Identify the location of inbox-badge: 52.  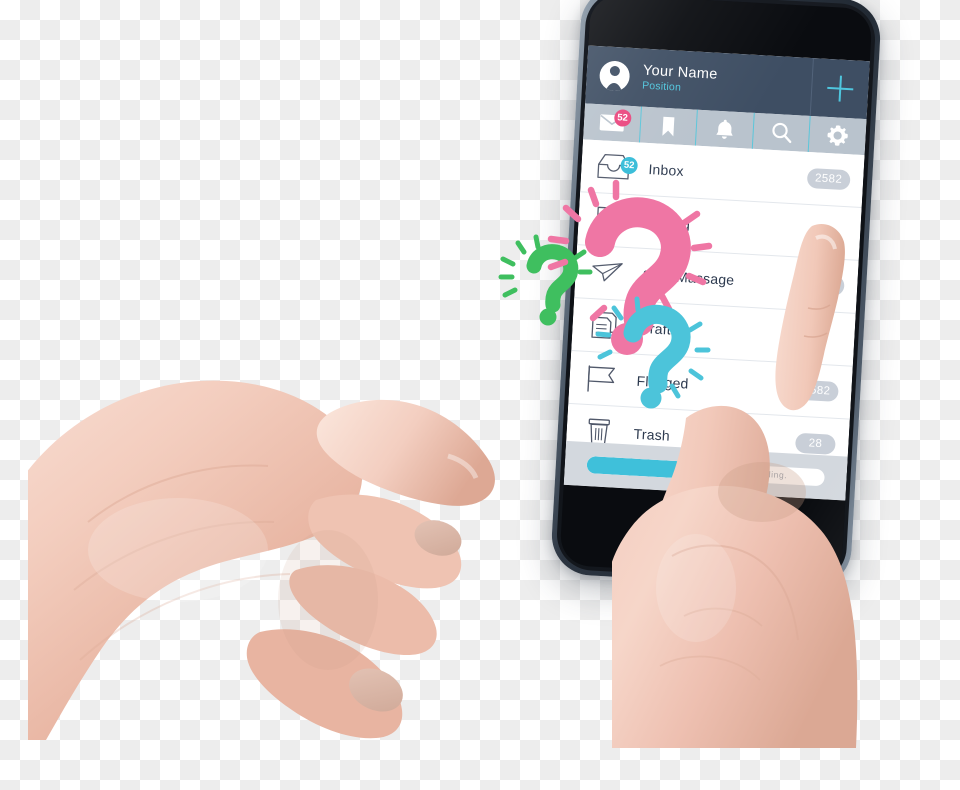
(629, 165).